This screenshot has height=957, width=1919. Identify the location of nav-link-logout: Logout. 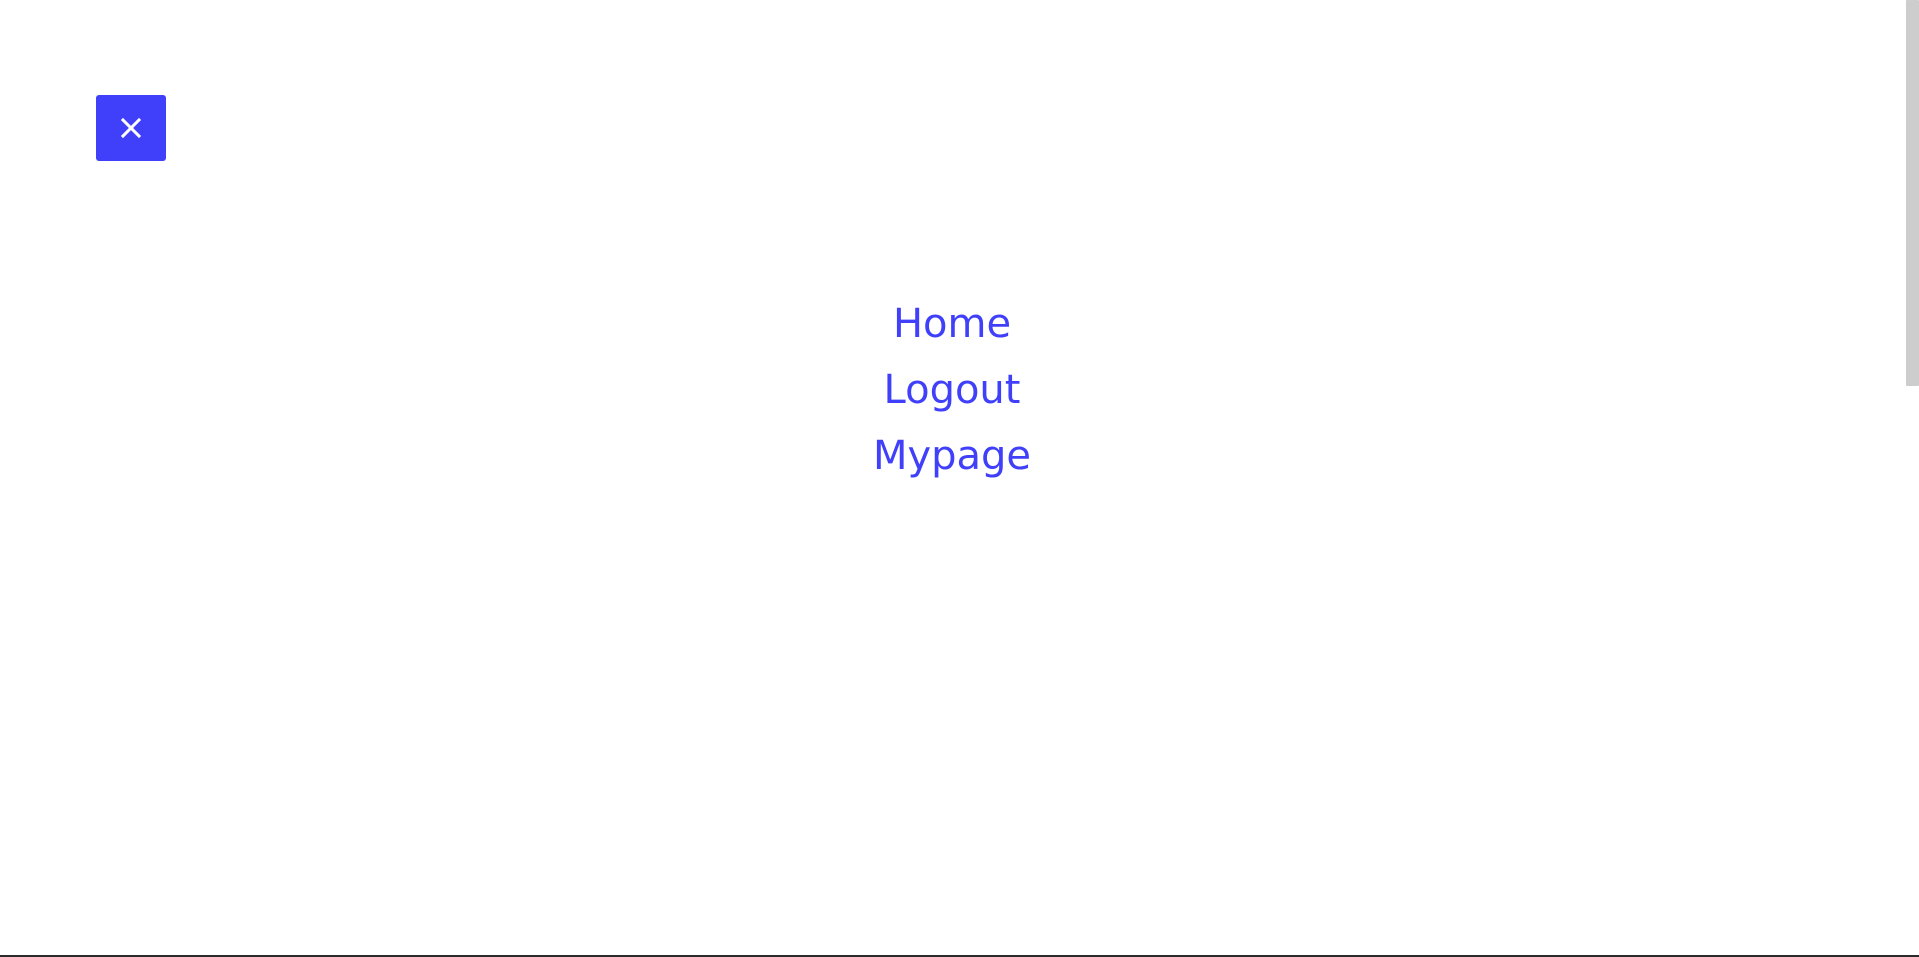
(952, 390).